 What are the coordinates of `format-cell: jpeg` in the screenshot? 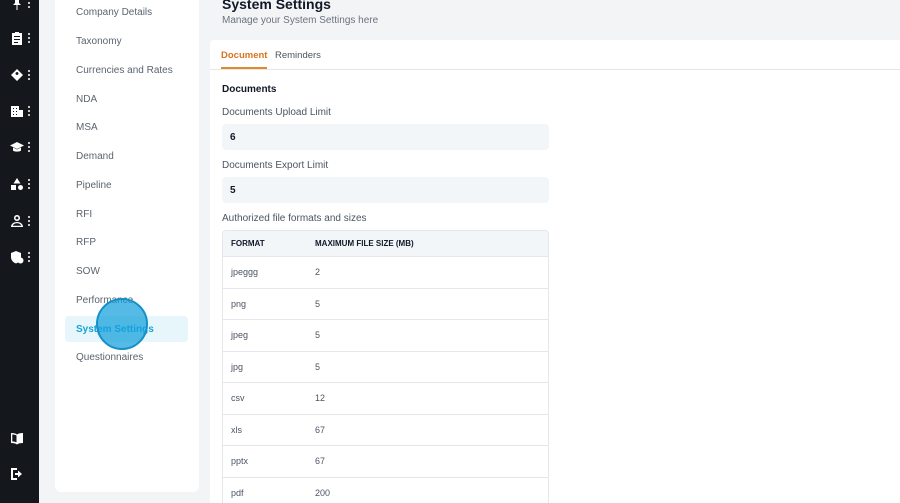 It's located at (240, 335).